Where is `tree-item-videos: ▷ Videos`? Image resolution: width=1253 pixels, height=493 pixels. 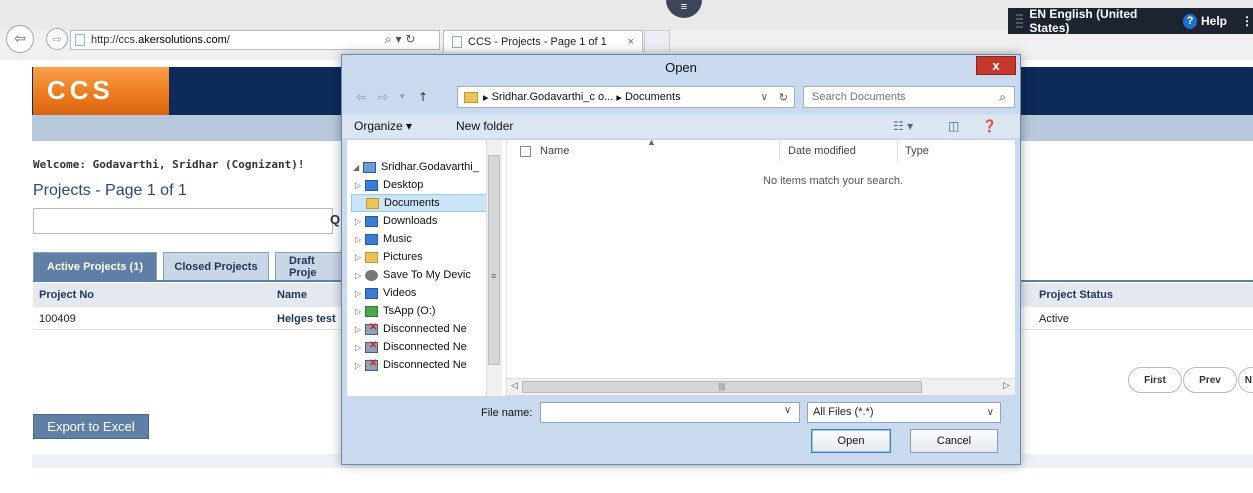 tree-item-videos: ▷ Videos is located at coordinates (425, 293).